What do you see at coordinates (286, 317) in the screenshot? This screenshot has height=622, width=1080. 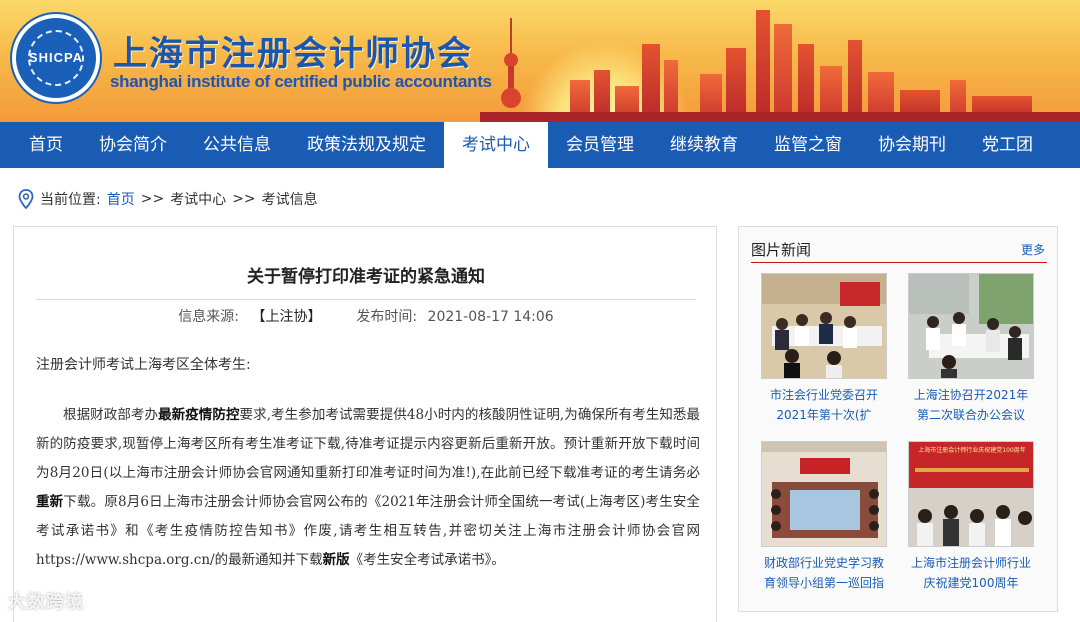 I see `source-value: 【上注协】` at bounding box center [286, 317].